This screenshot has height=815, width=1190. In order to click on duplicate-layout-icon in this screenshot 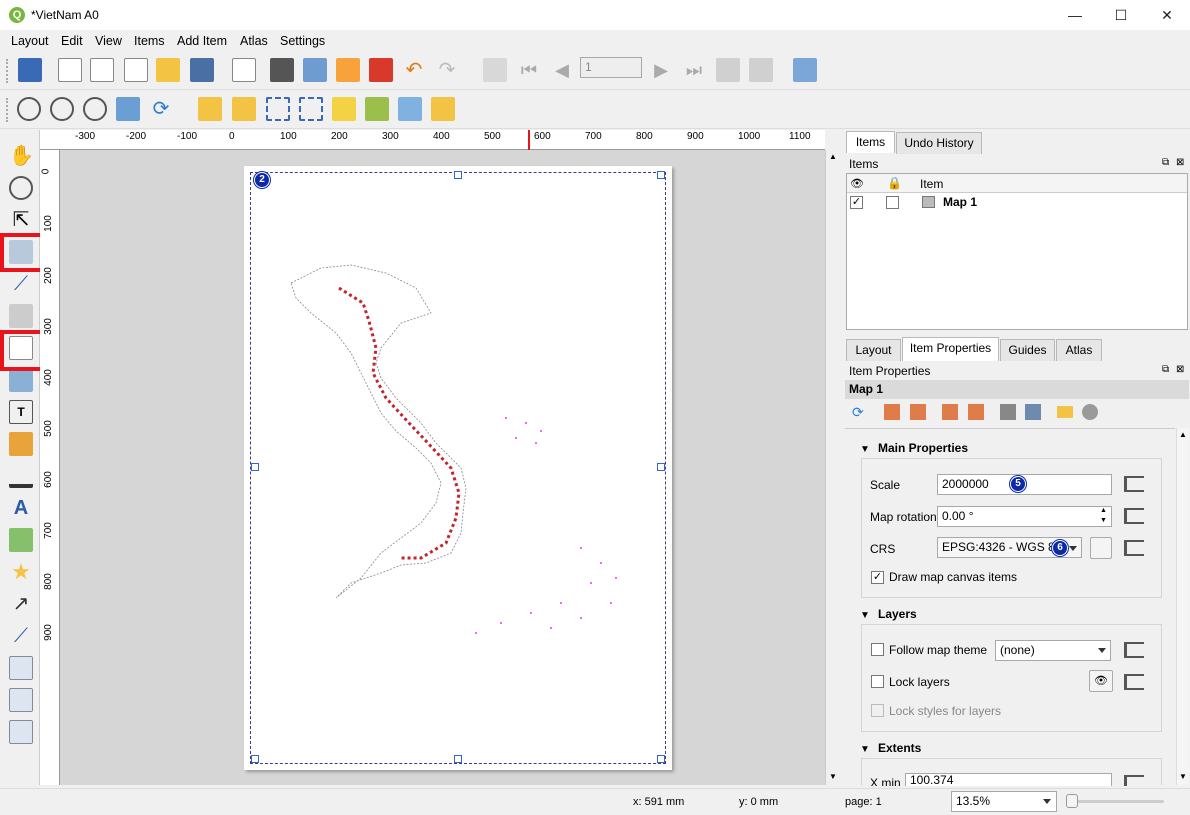, I will do `click(102, 70)`.